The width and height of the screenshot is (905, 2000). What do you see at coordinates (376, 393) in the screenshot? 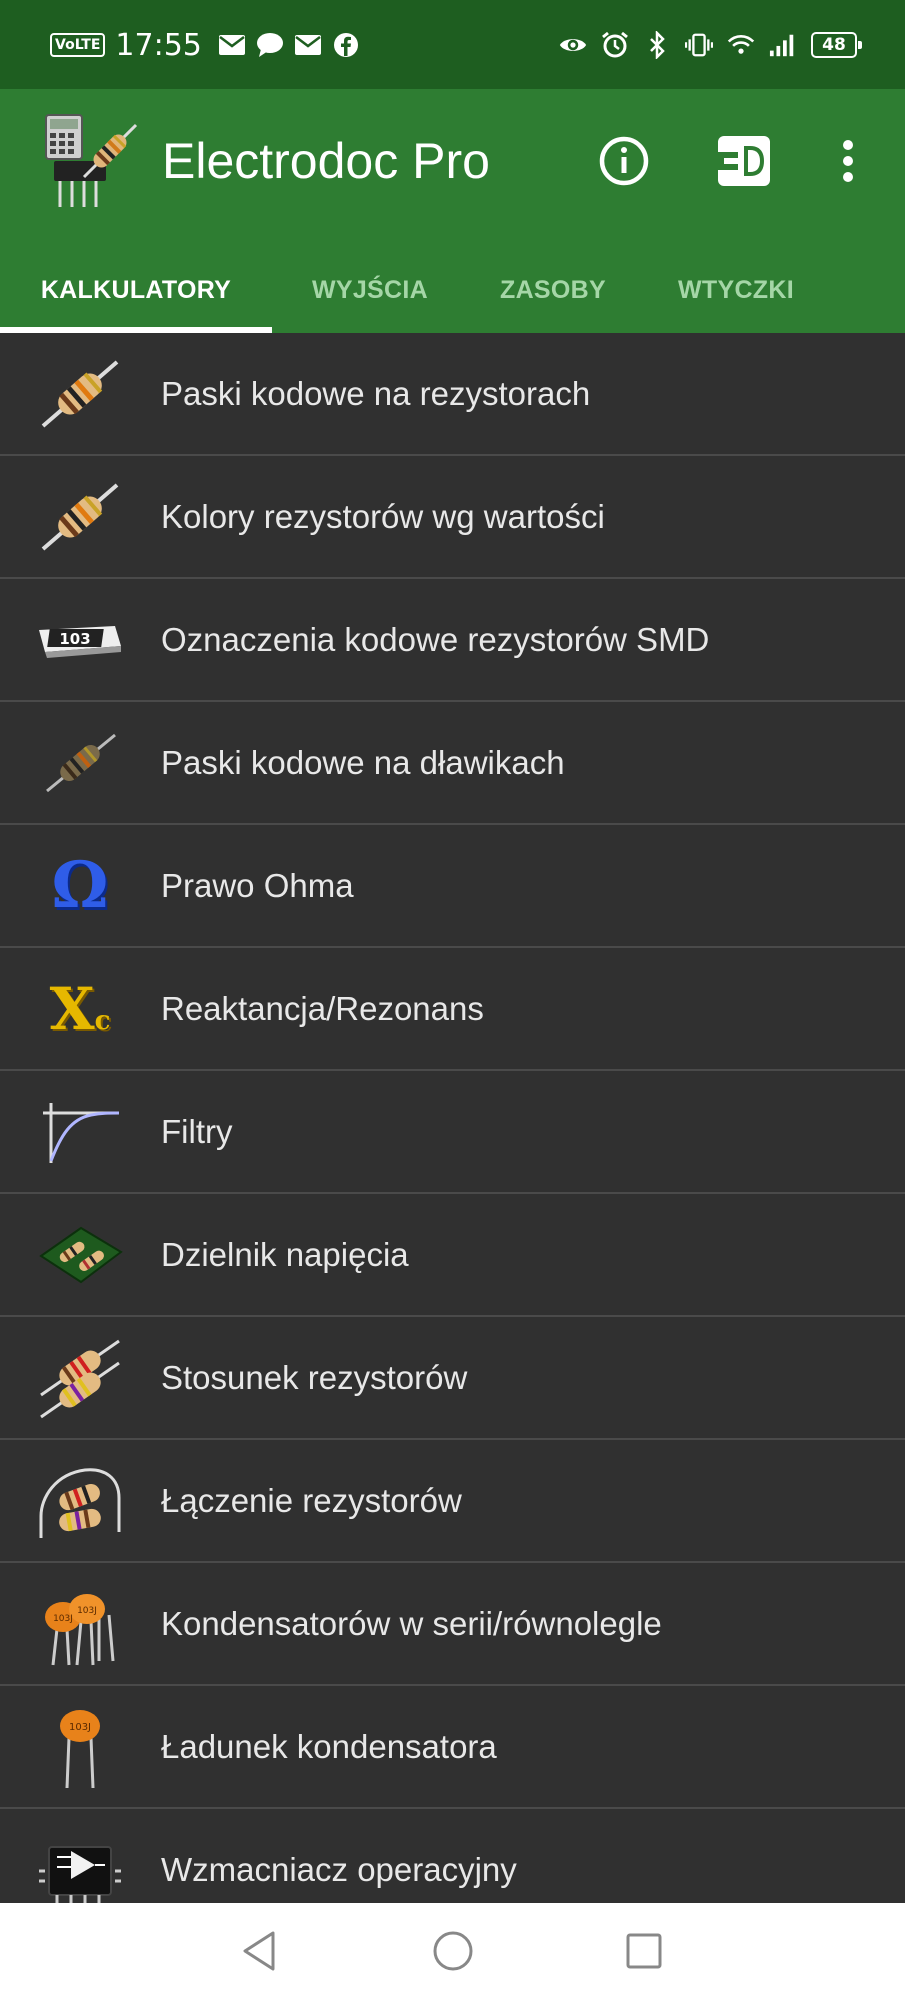
I see `list-item-label: Paski kodowe na rezystorach` at bounding box center [376, 393].